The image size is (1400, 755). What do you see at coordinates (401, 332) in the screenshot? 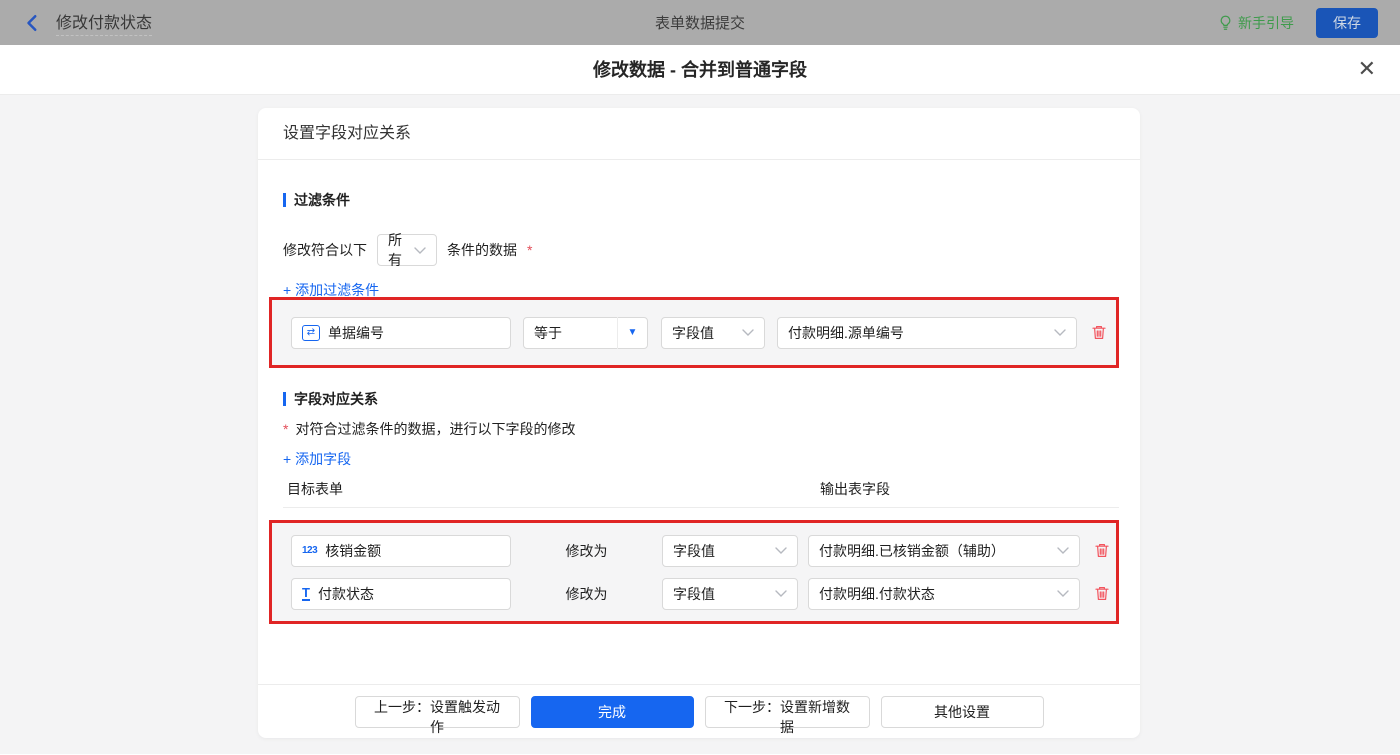
I see `filter-field-input: ⇄ 单据编号` at bounding box center [401, 332].